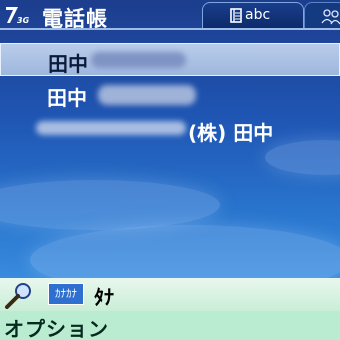  I want to click on search-icon, so click(18, 296).